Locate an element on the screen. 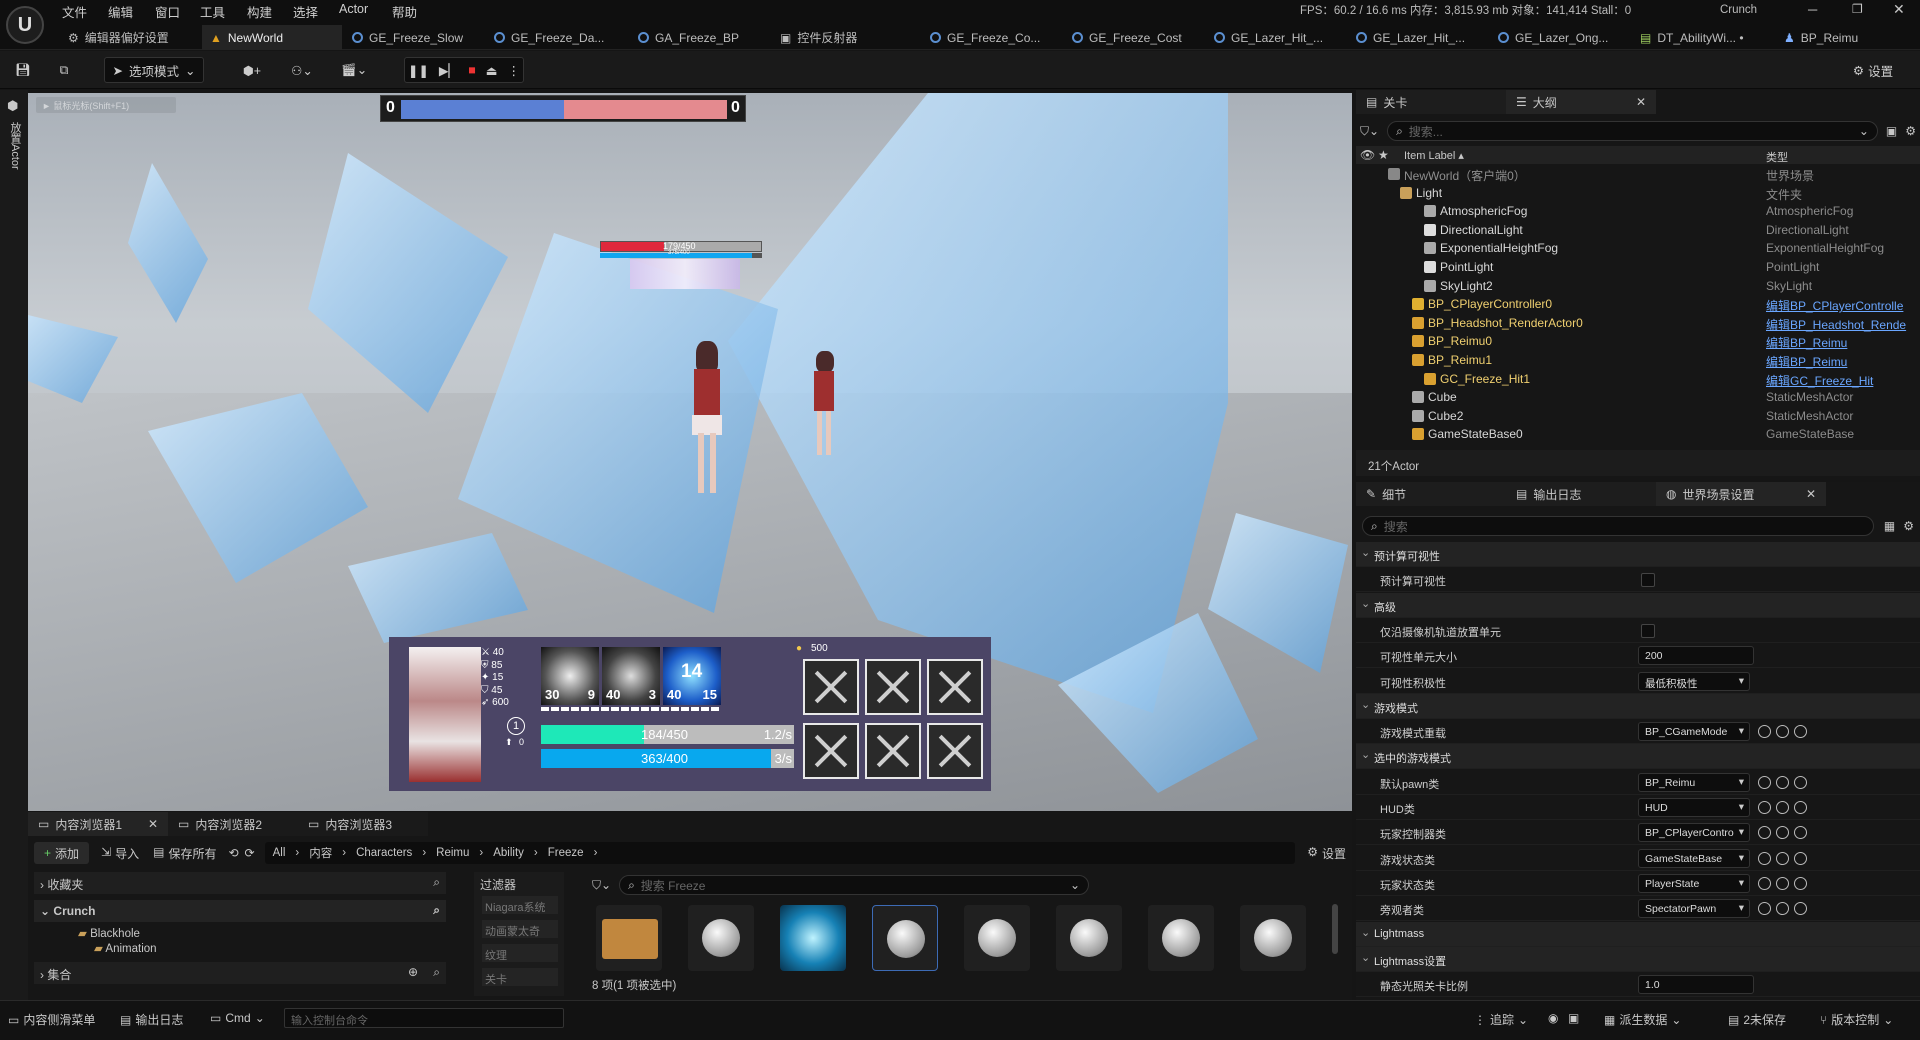  outliner-row-type: 编辑BP_Headshot_Rende is located at coordinates (1836, 324).